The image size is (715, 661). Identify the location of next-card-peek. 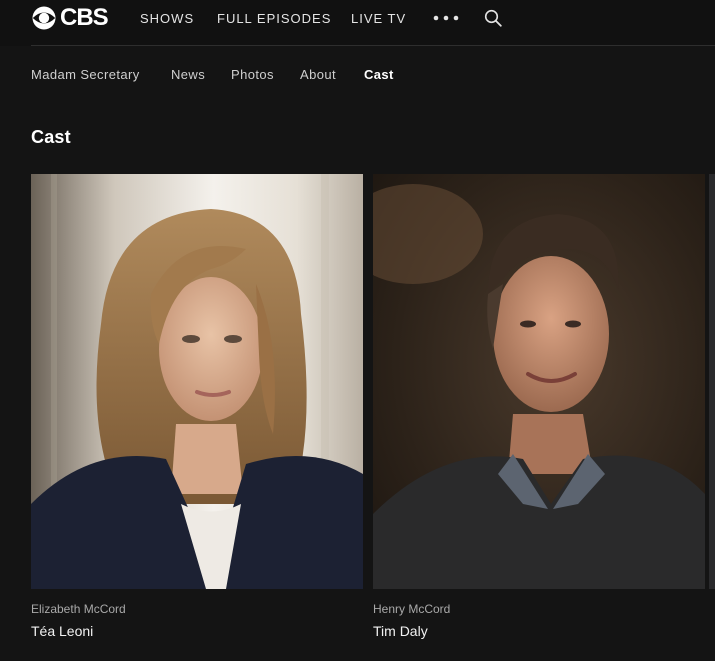
(712, 381).